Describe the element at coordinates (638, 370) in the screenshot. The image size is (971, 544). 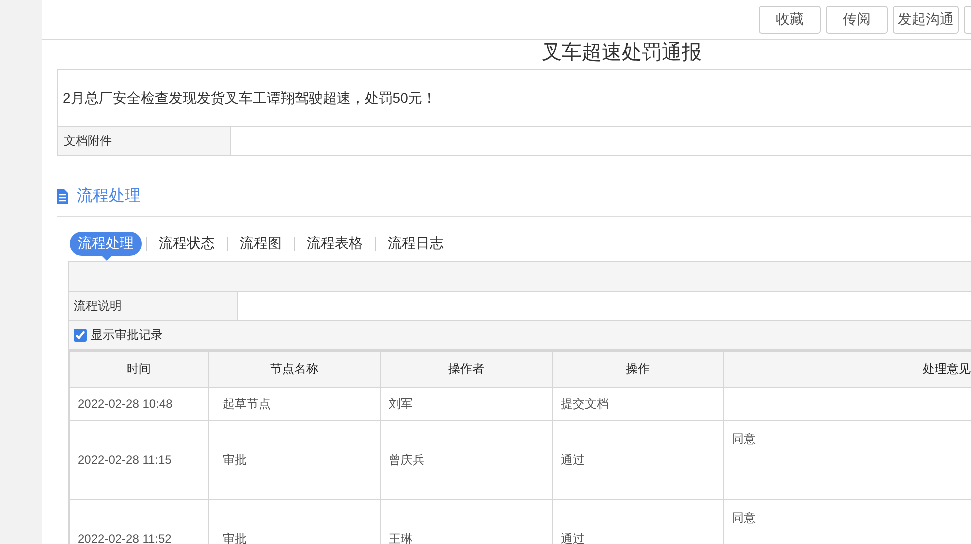
I see `column-header: 操作` at that location.